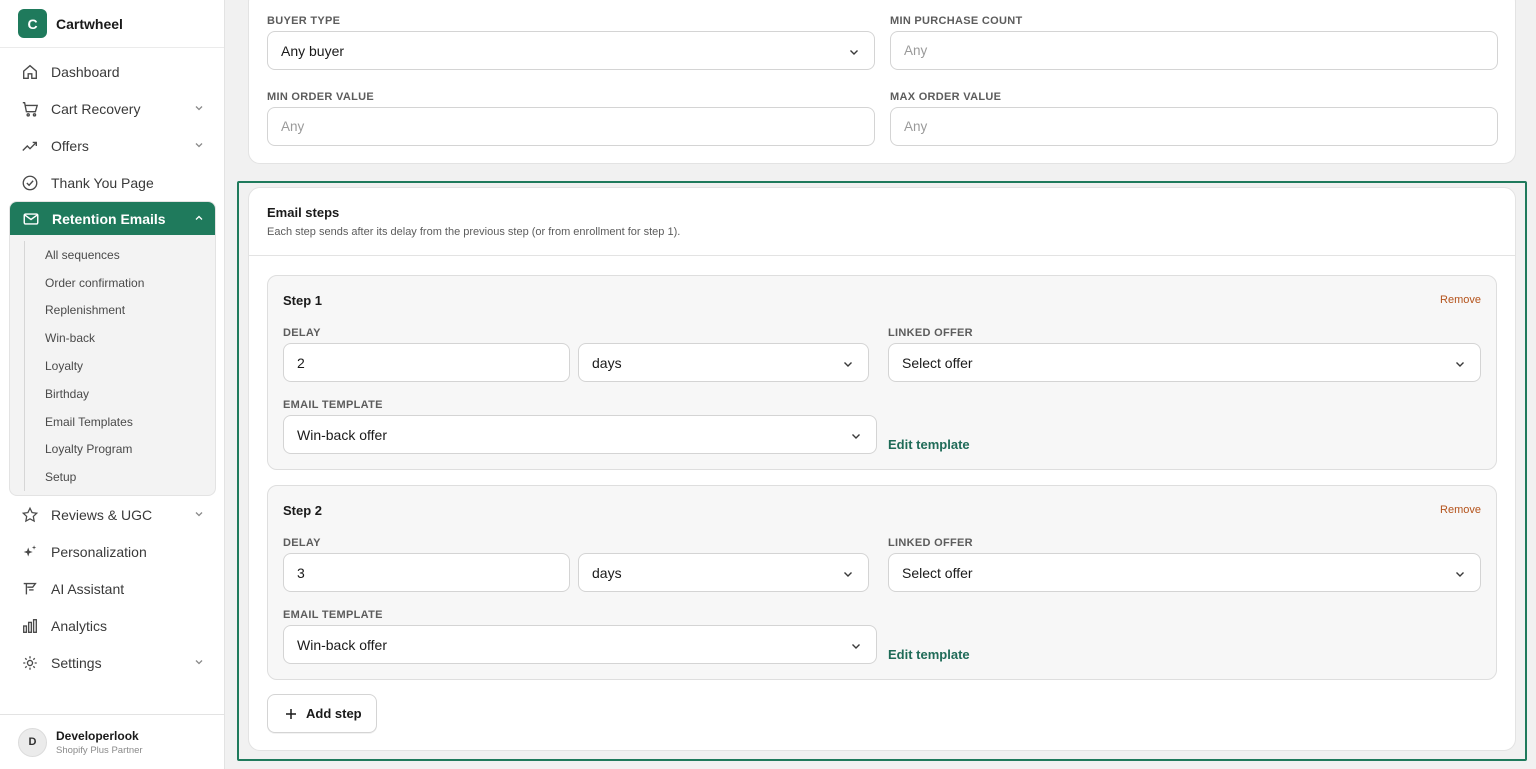 This screenshot has height=769, width=1536. Describe the element at coordinates (946, 97) in the screenshot. I see `max-order-label: MAX ORDER VALUE` at that location.